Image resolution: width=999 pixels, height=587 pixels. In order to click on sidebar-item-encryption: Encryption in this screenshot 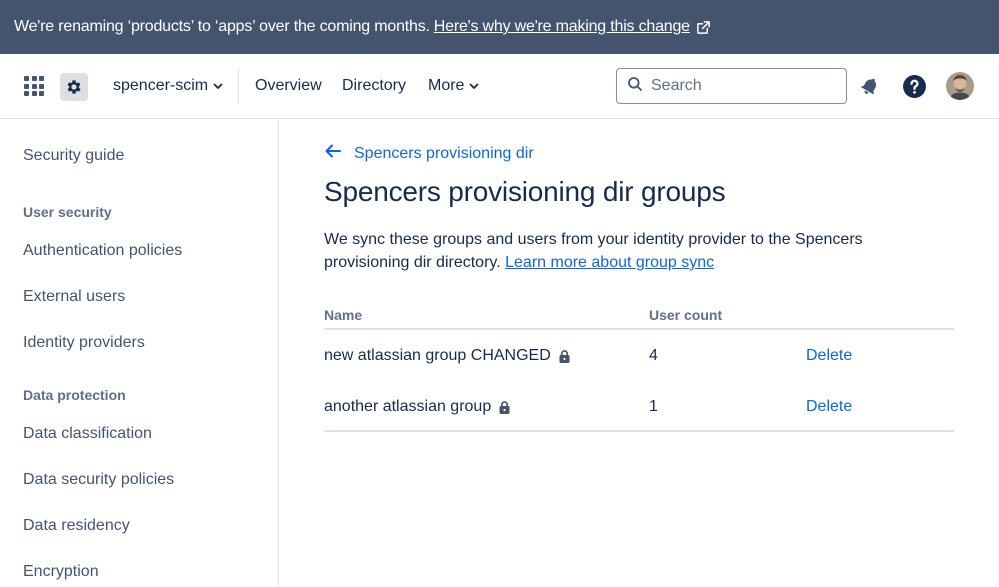, I will do `click(61, 572)`.